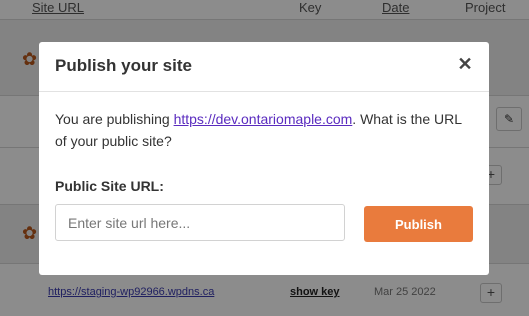 The height and width of the screenshot is (316, 529). Describe the element at coordinates (114, 119) in the screenshot. I see `message-prefix: You are publishing` at that location.